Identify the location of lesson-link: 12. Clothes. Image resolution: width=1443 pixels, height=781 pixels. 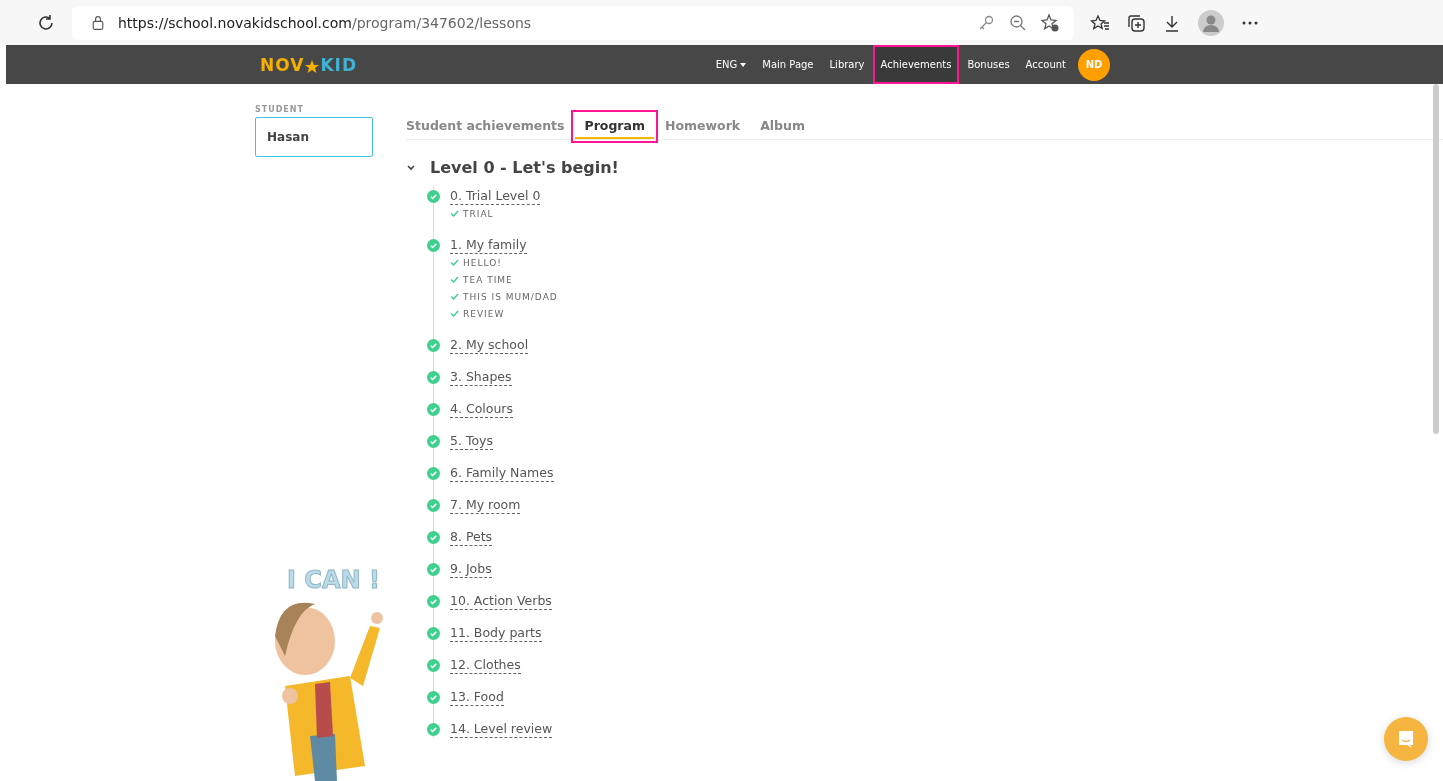
(485, 665).